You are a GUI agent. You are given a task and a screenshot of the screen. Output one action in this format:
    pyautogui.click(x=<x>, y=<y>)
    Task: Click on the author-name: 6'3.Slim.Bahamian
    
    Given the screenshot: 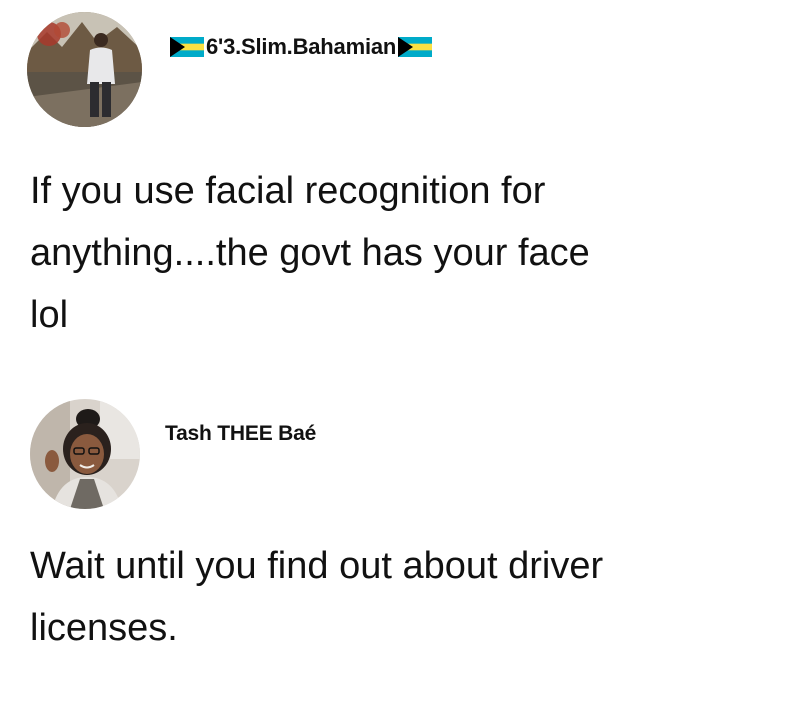 What is the action you would take?
    pyautogui.click(x=301, y=47)
    